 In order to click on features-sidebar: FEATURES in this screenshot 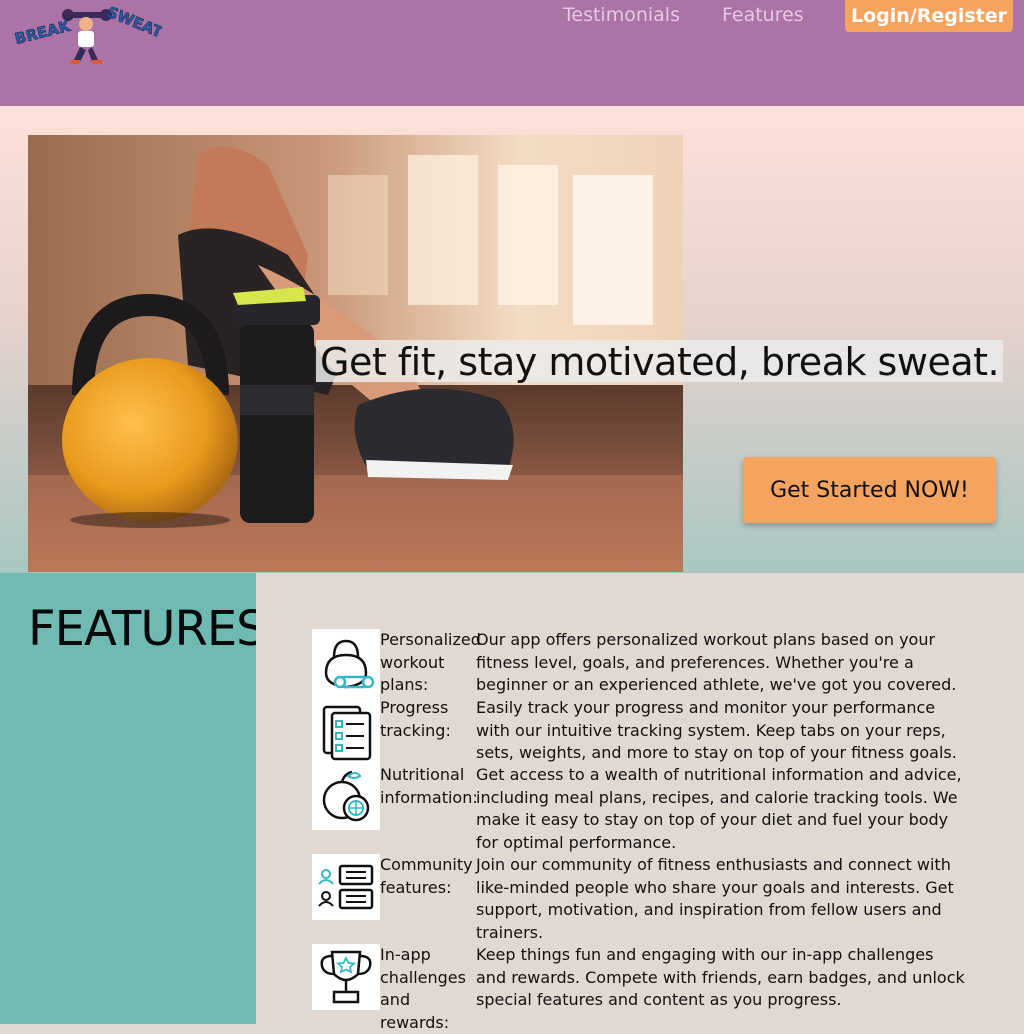, I will do `click(133, 798)`.